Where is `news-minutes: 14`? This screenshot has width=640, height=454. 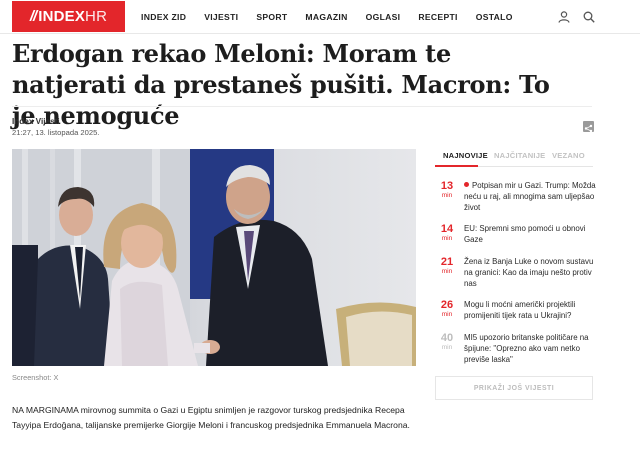
news-minutes: 14 is located at coordinates (447, 229).